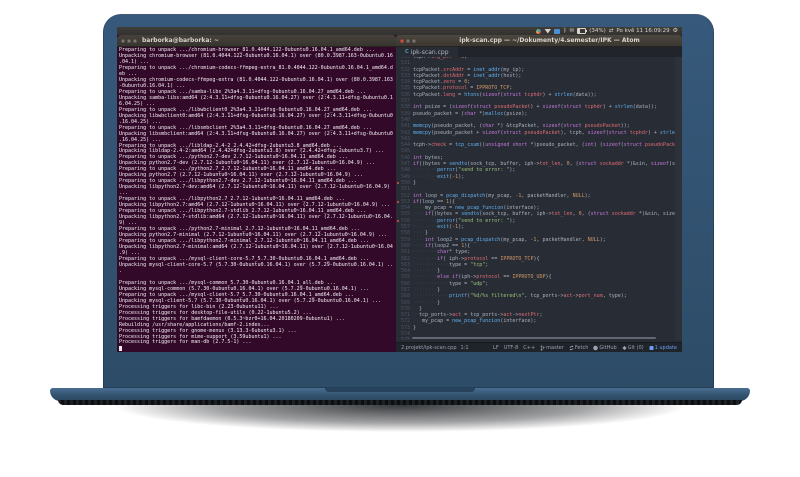 The image size is (800, 477). What do you see at coordinates (564, 31) in the screenshot?
I see `bluetooth-icon: ᛒ` at bounding box center [564, 31].